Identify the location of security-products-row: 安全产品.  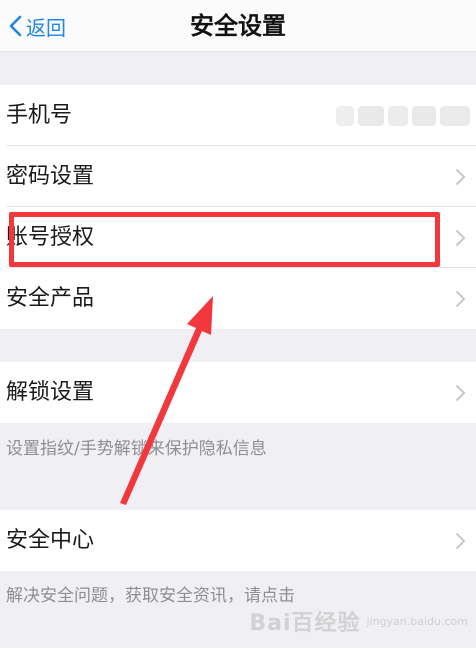
(238, 298).